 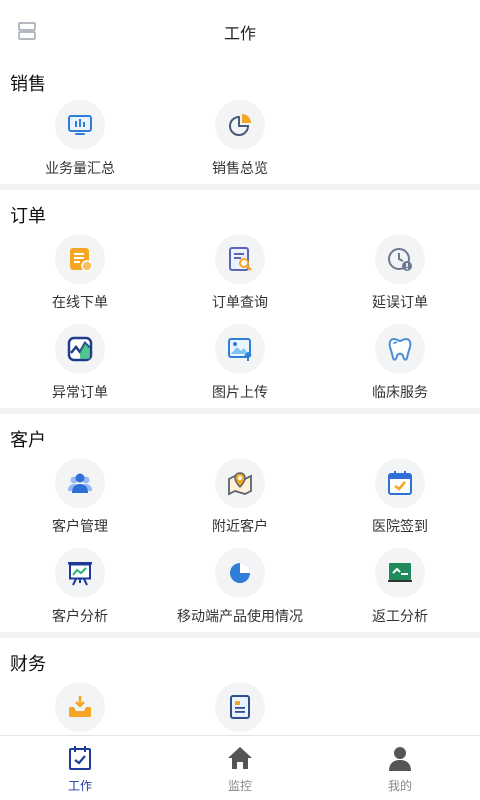 I want to click on tile-mobile-usage: 移动端产品使用情况, so click(x=240, y=593).